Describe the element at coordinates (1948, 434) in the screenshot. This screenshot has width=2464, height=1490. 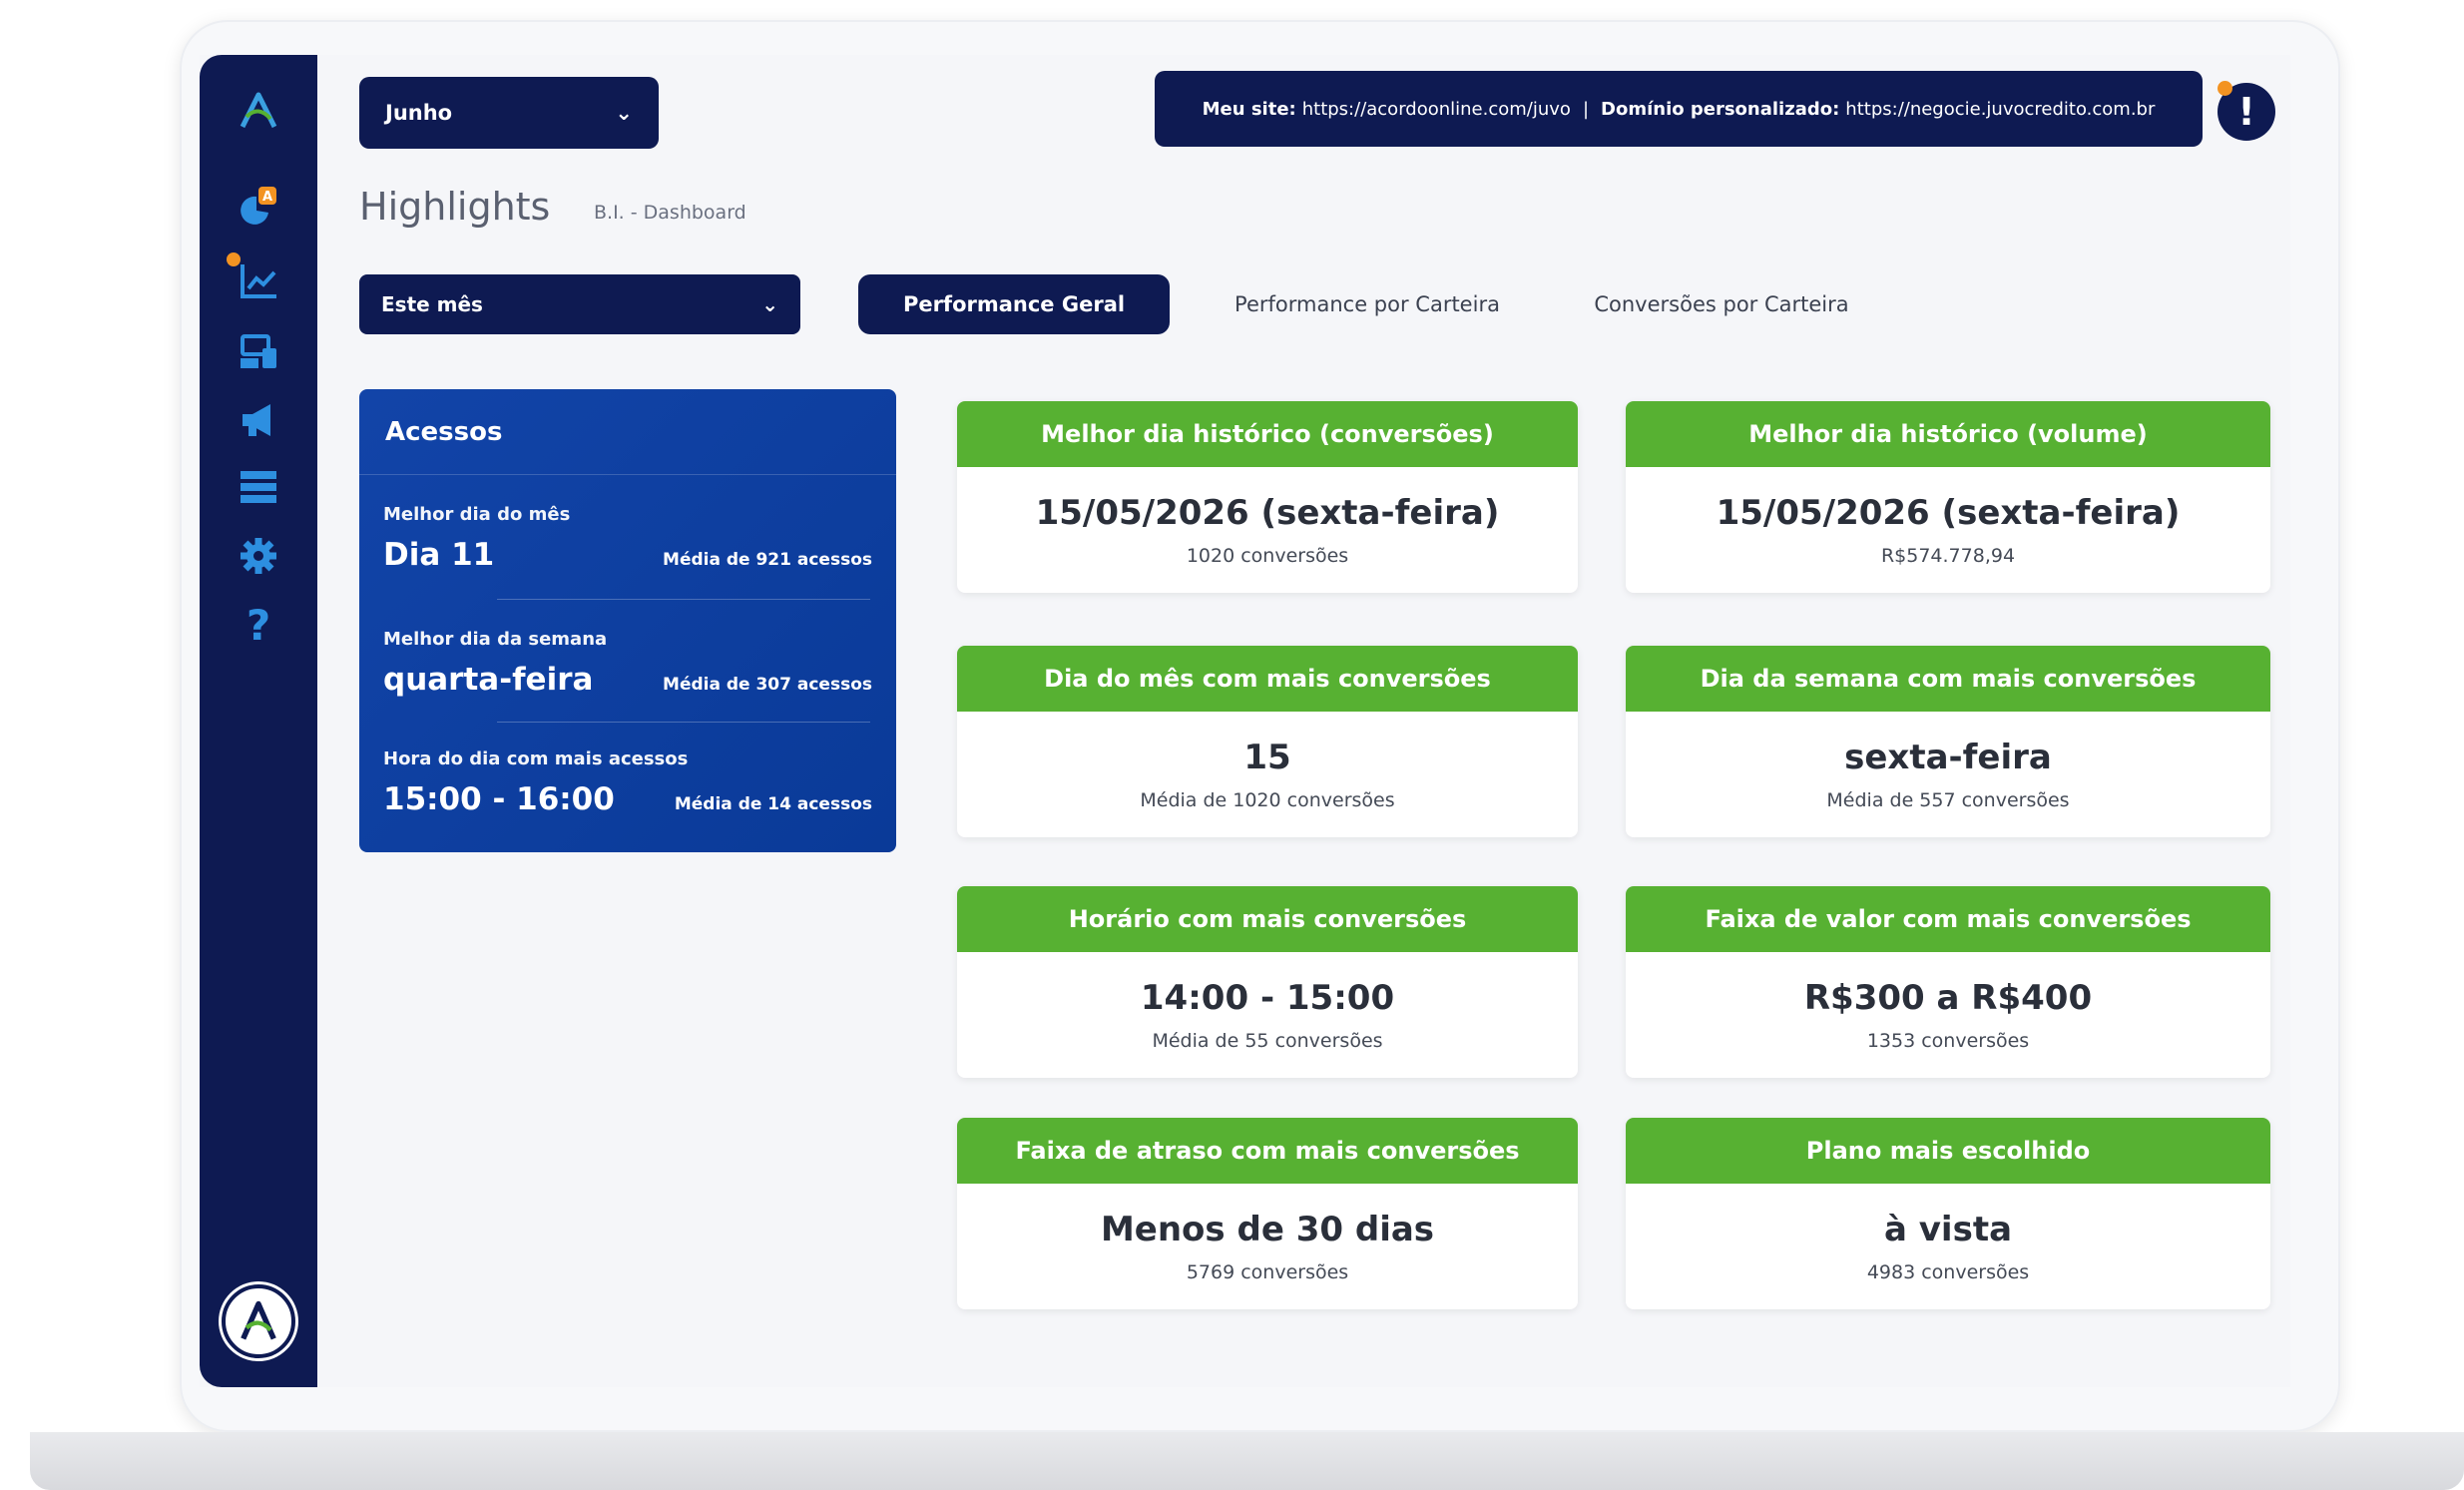
I see `card-title: Melhor dia histórico (volume)` at that location.